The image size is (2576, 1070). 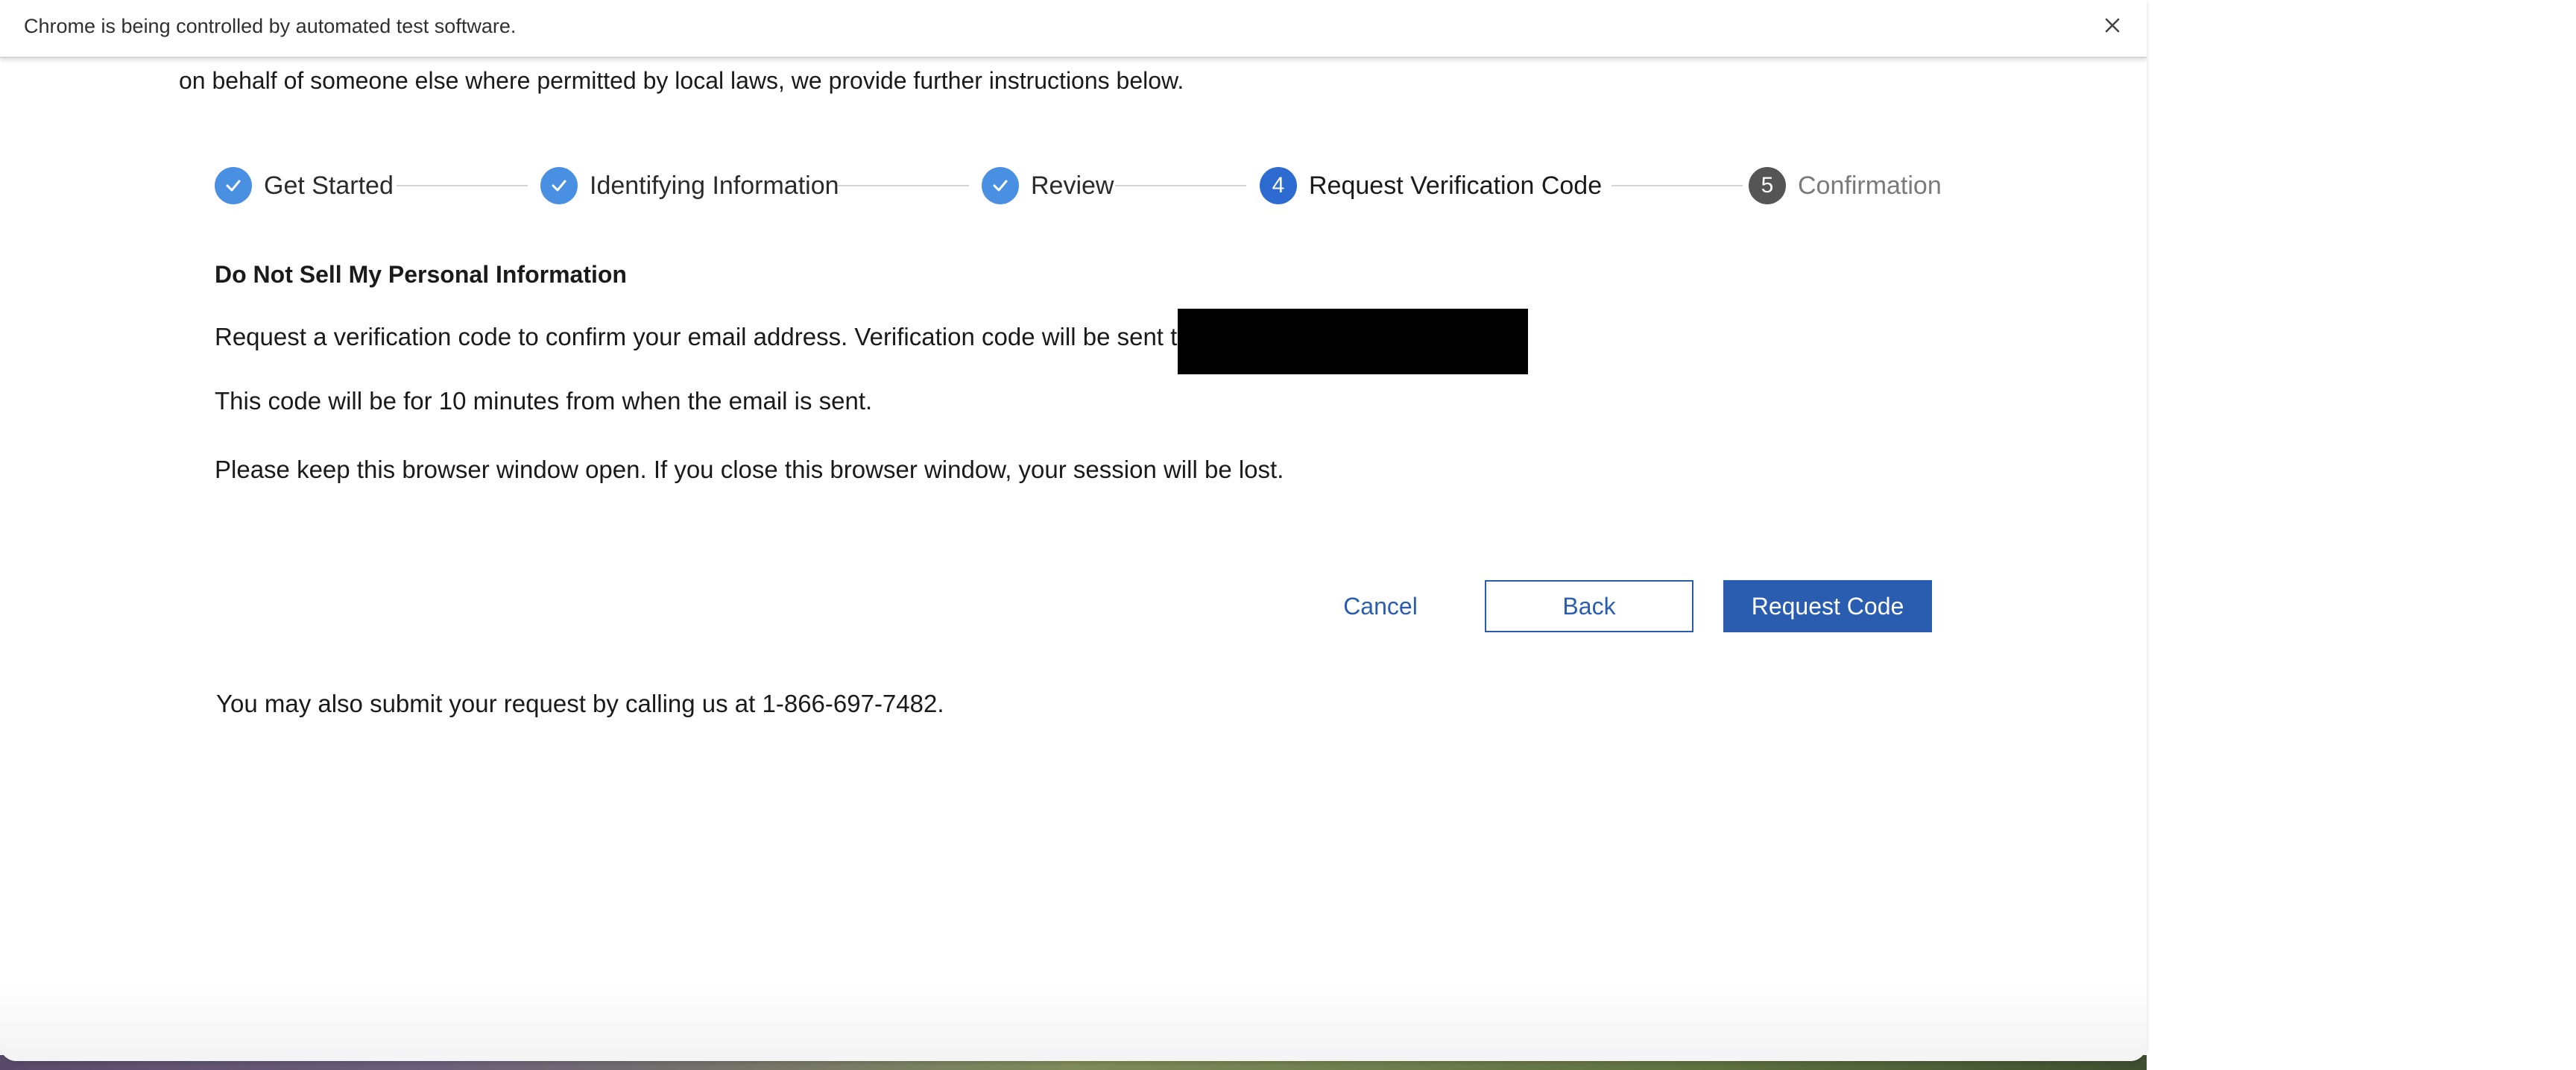 I want to click on step-confirmation: 5 Confirmation, so click(x=1846, y=186).